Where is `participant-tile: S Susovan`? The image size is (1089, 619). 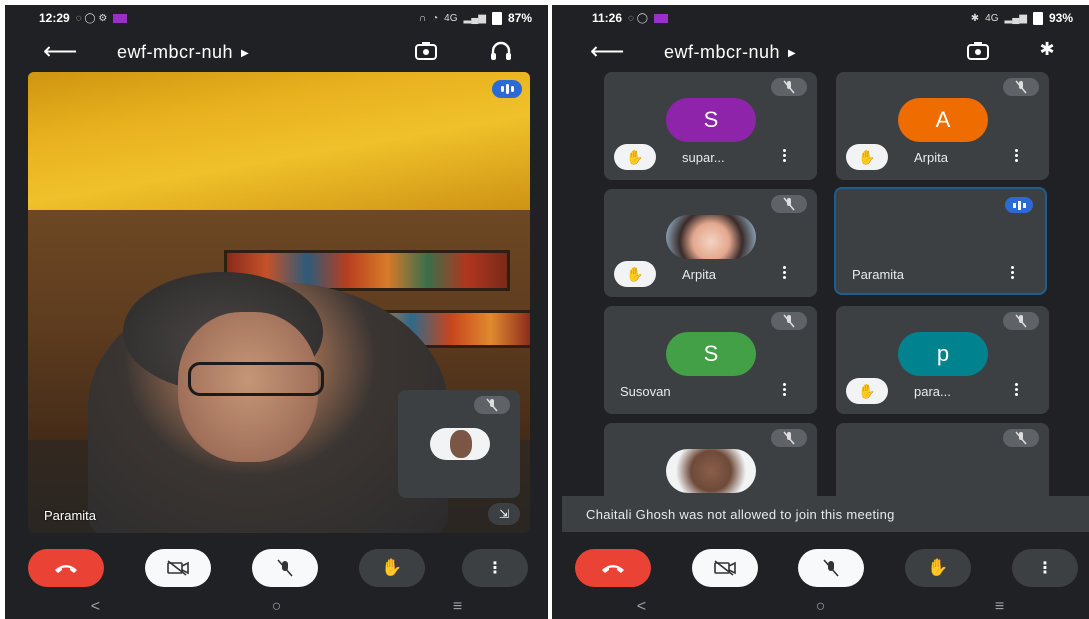 participant-tile: S Susovan is located at coordinates (710, 360).